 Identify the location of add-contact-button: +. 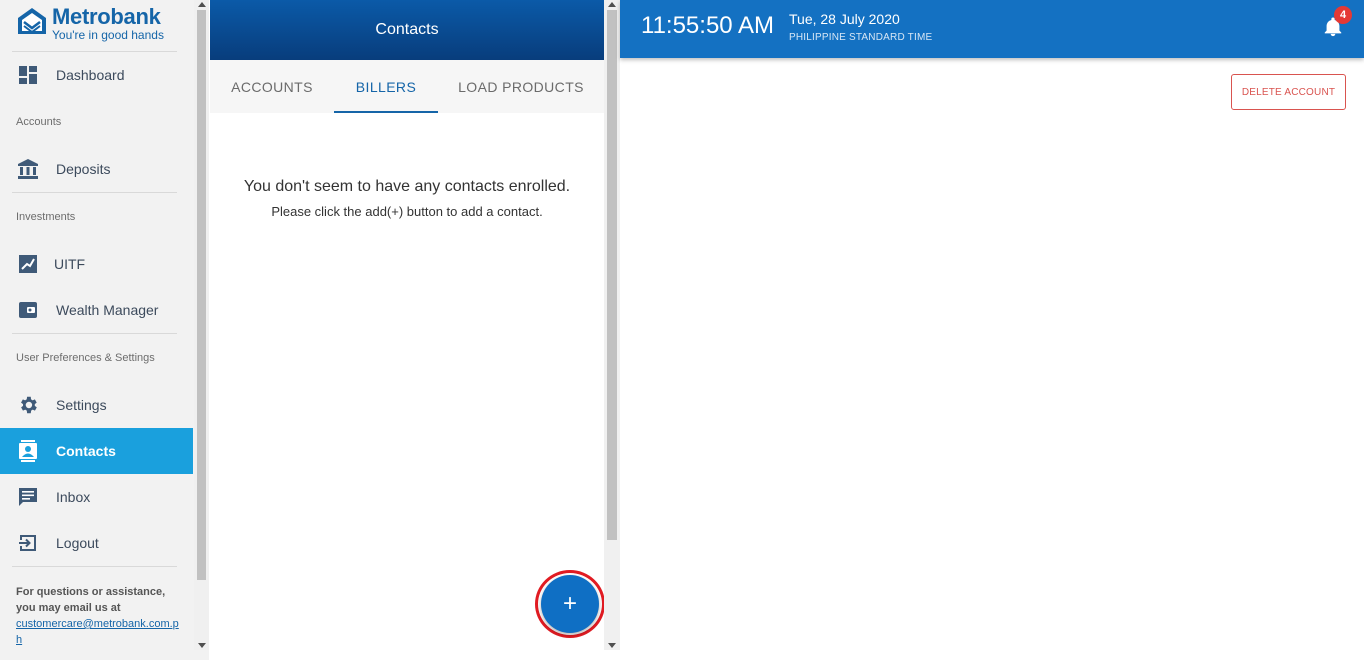
(570, 604).